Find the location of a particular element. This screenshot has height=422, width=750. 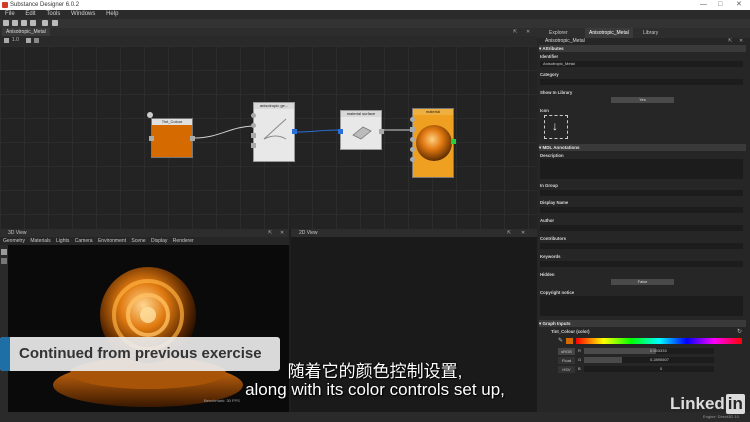

maximize-icon: □ is located at coordinates (720, 5).